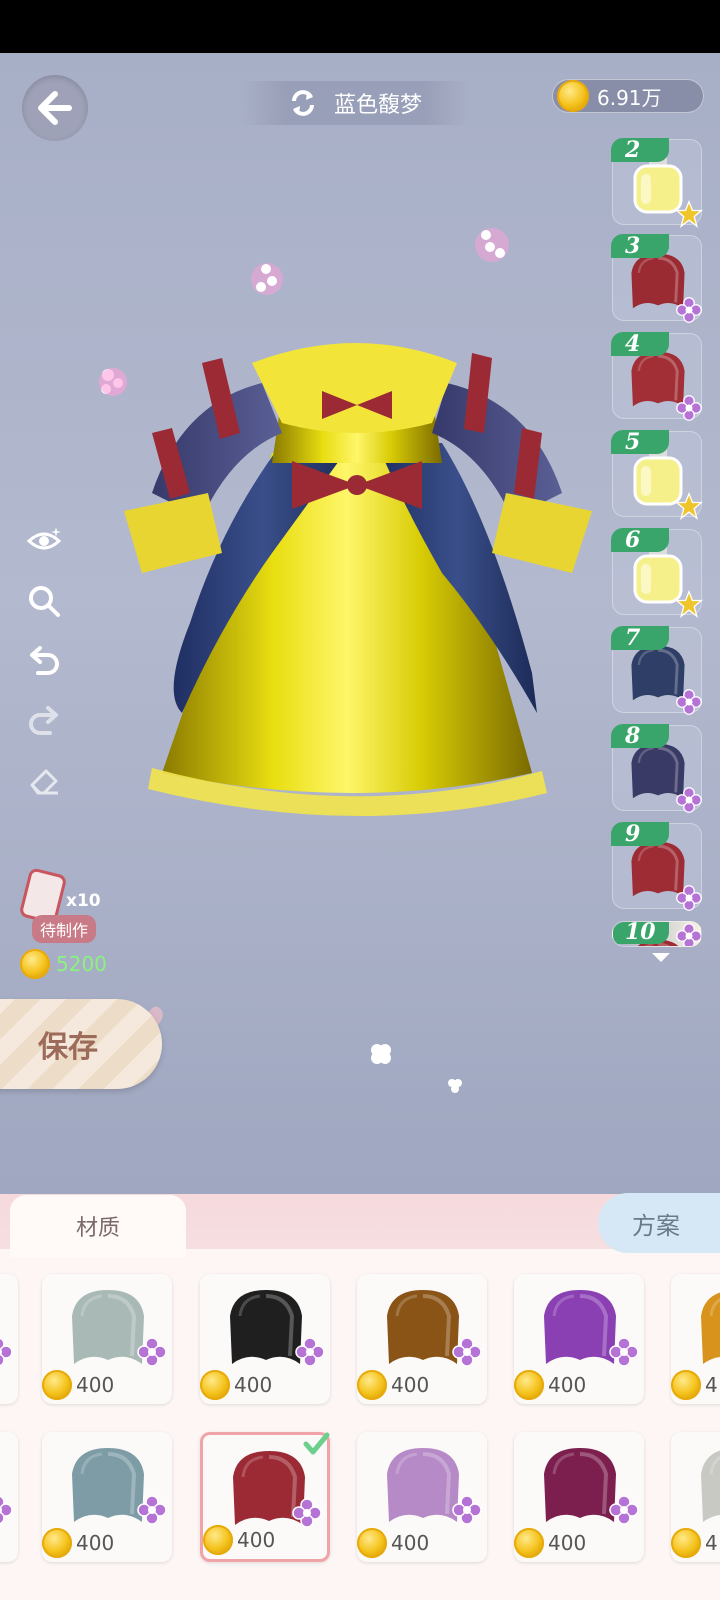 The width and height of the screenshot is (720, 1600). What do you see at coordinates (656, 278) in the screenshot?
I see `step-item: 3` at bounding box center [656, 278].